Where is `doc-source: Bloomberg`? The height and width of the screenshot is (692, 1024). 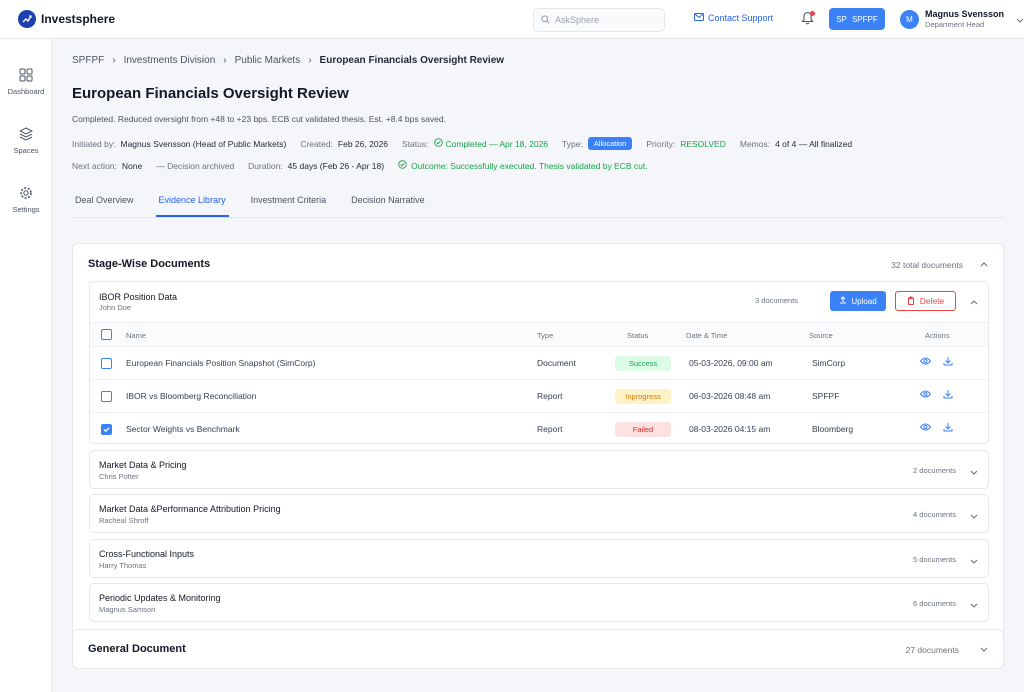
doc-source: Bloomberg is located at coordinates (833, 429).